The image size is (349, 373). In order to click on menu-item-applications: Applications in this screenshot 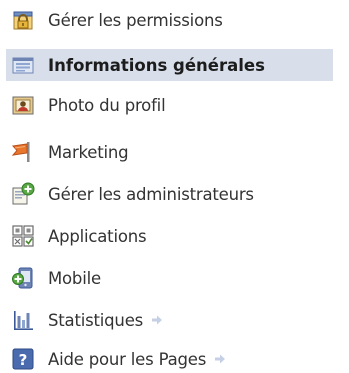, I will do `click(169, 236)`.